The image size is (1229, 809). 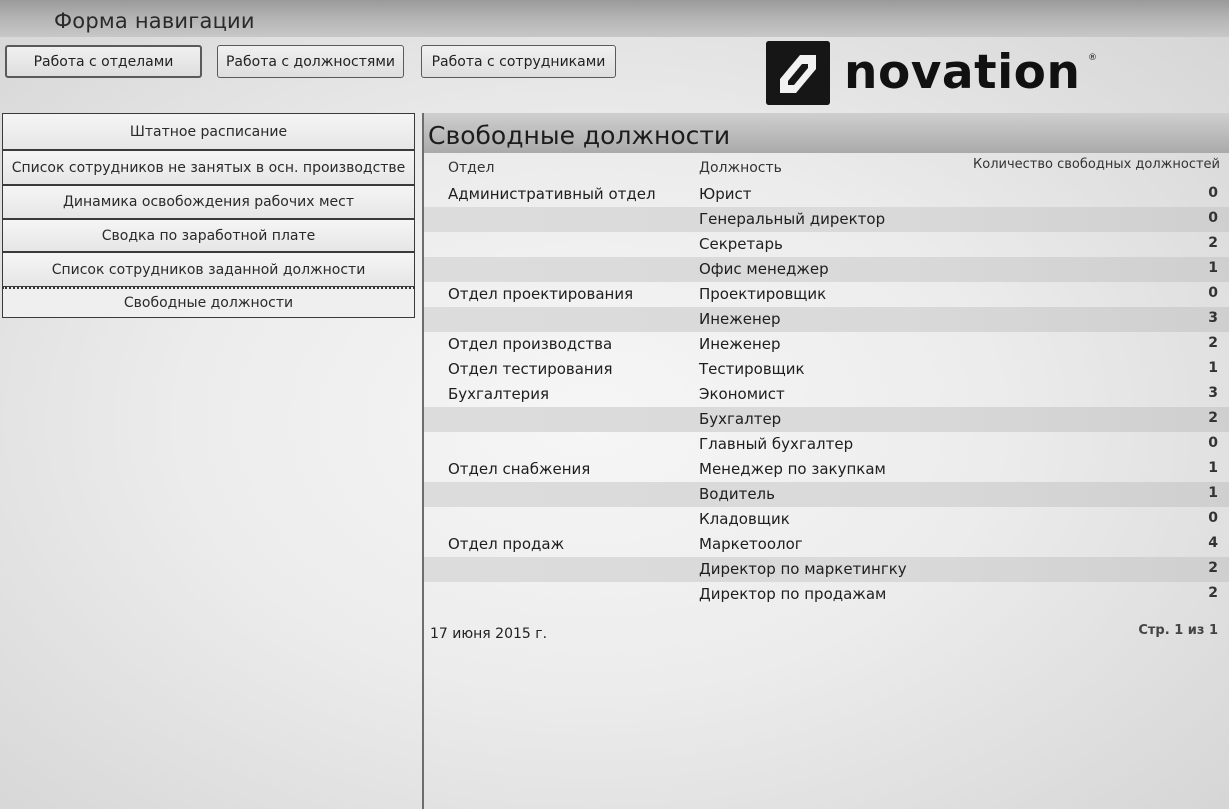 I want to click on departments-button: Работа с отделами, so click(x=103, y=61).